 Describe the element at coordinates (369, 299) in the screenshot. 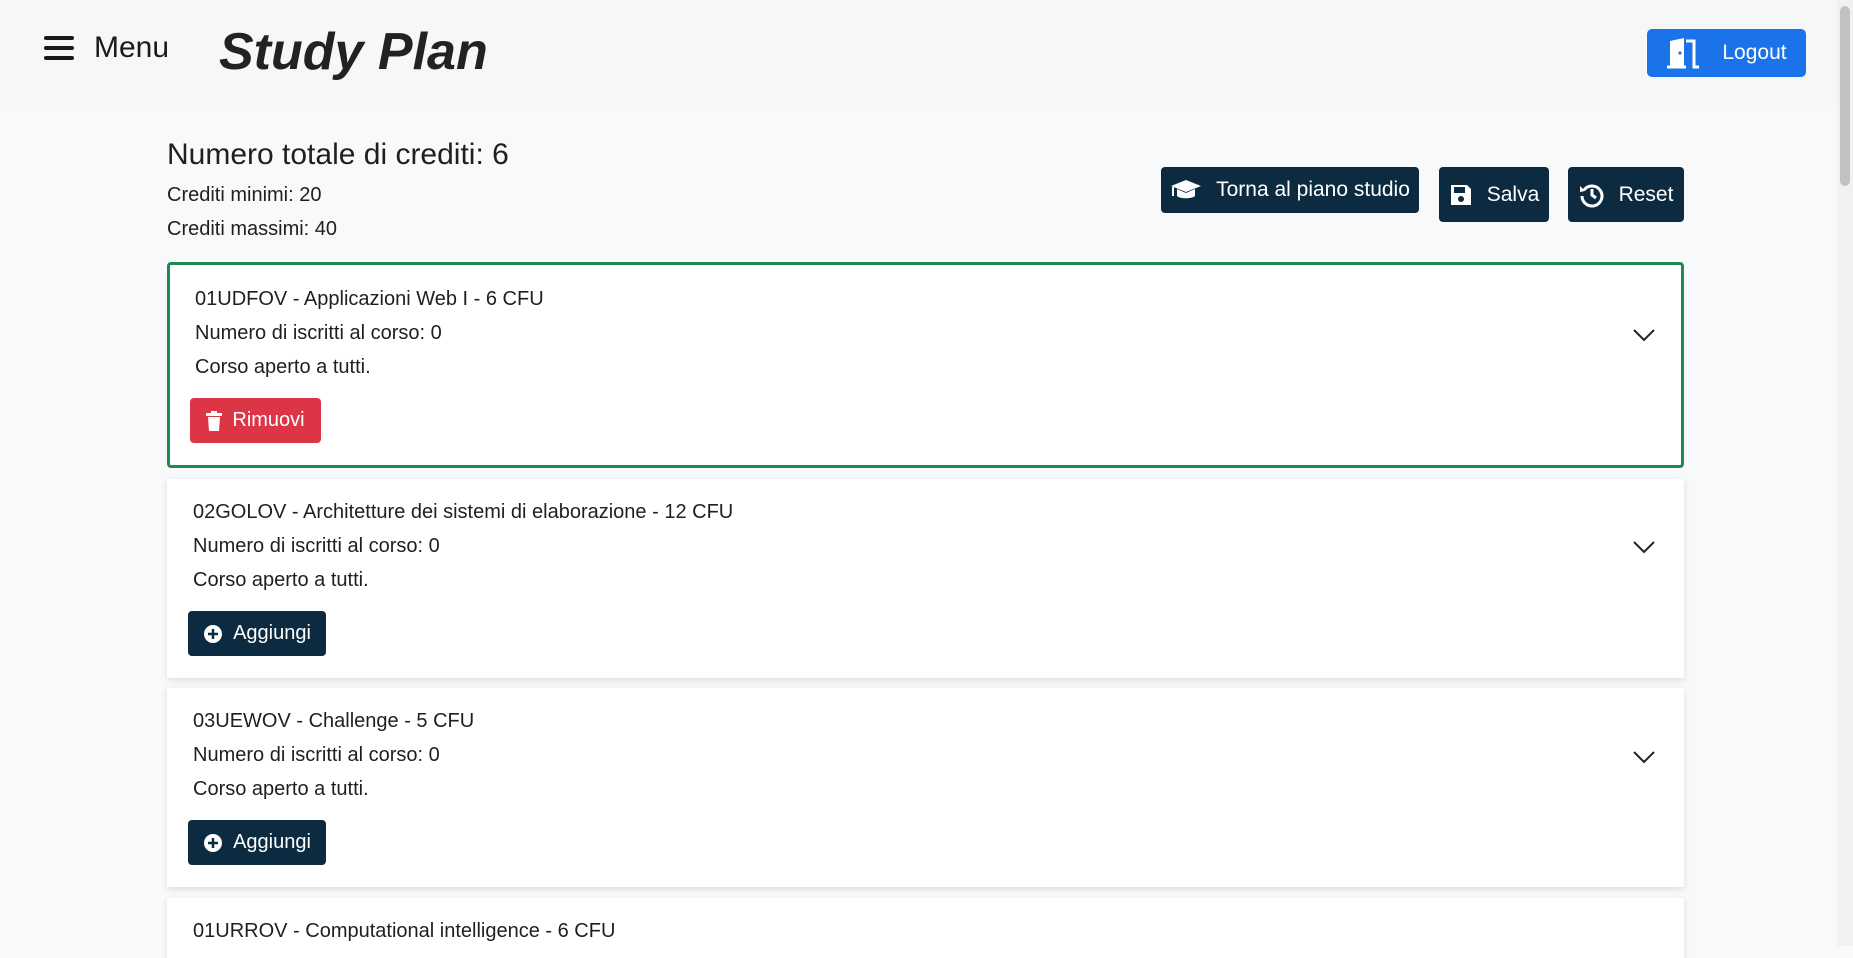

I see `course-title: 01UDFOV - Applicazioni Web I - 6 CFU` at that location.